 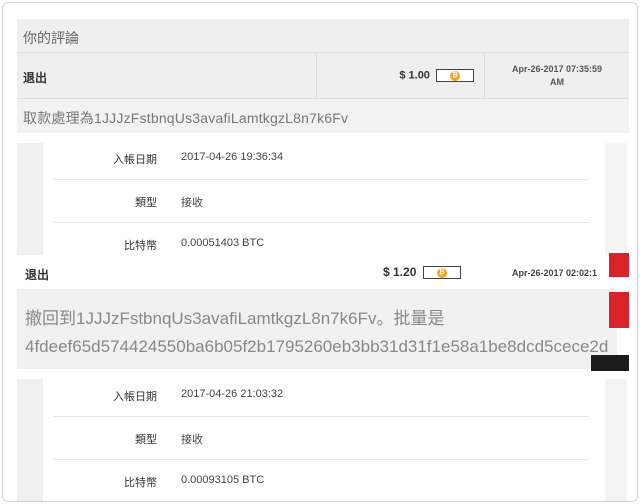 I want to click on detail-value: 0.00093105 BTC, so click(x=223, y=480).